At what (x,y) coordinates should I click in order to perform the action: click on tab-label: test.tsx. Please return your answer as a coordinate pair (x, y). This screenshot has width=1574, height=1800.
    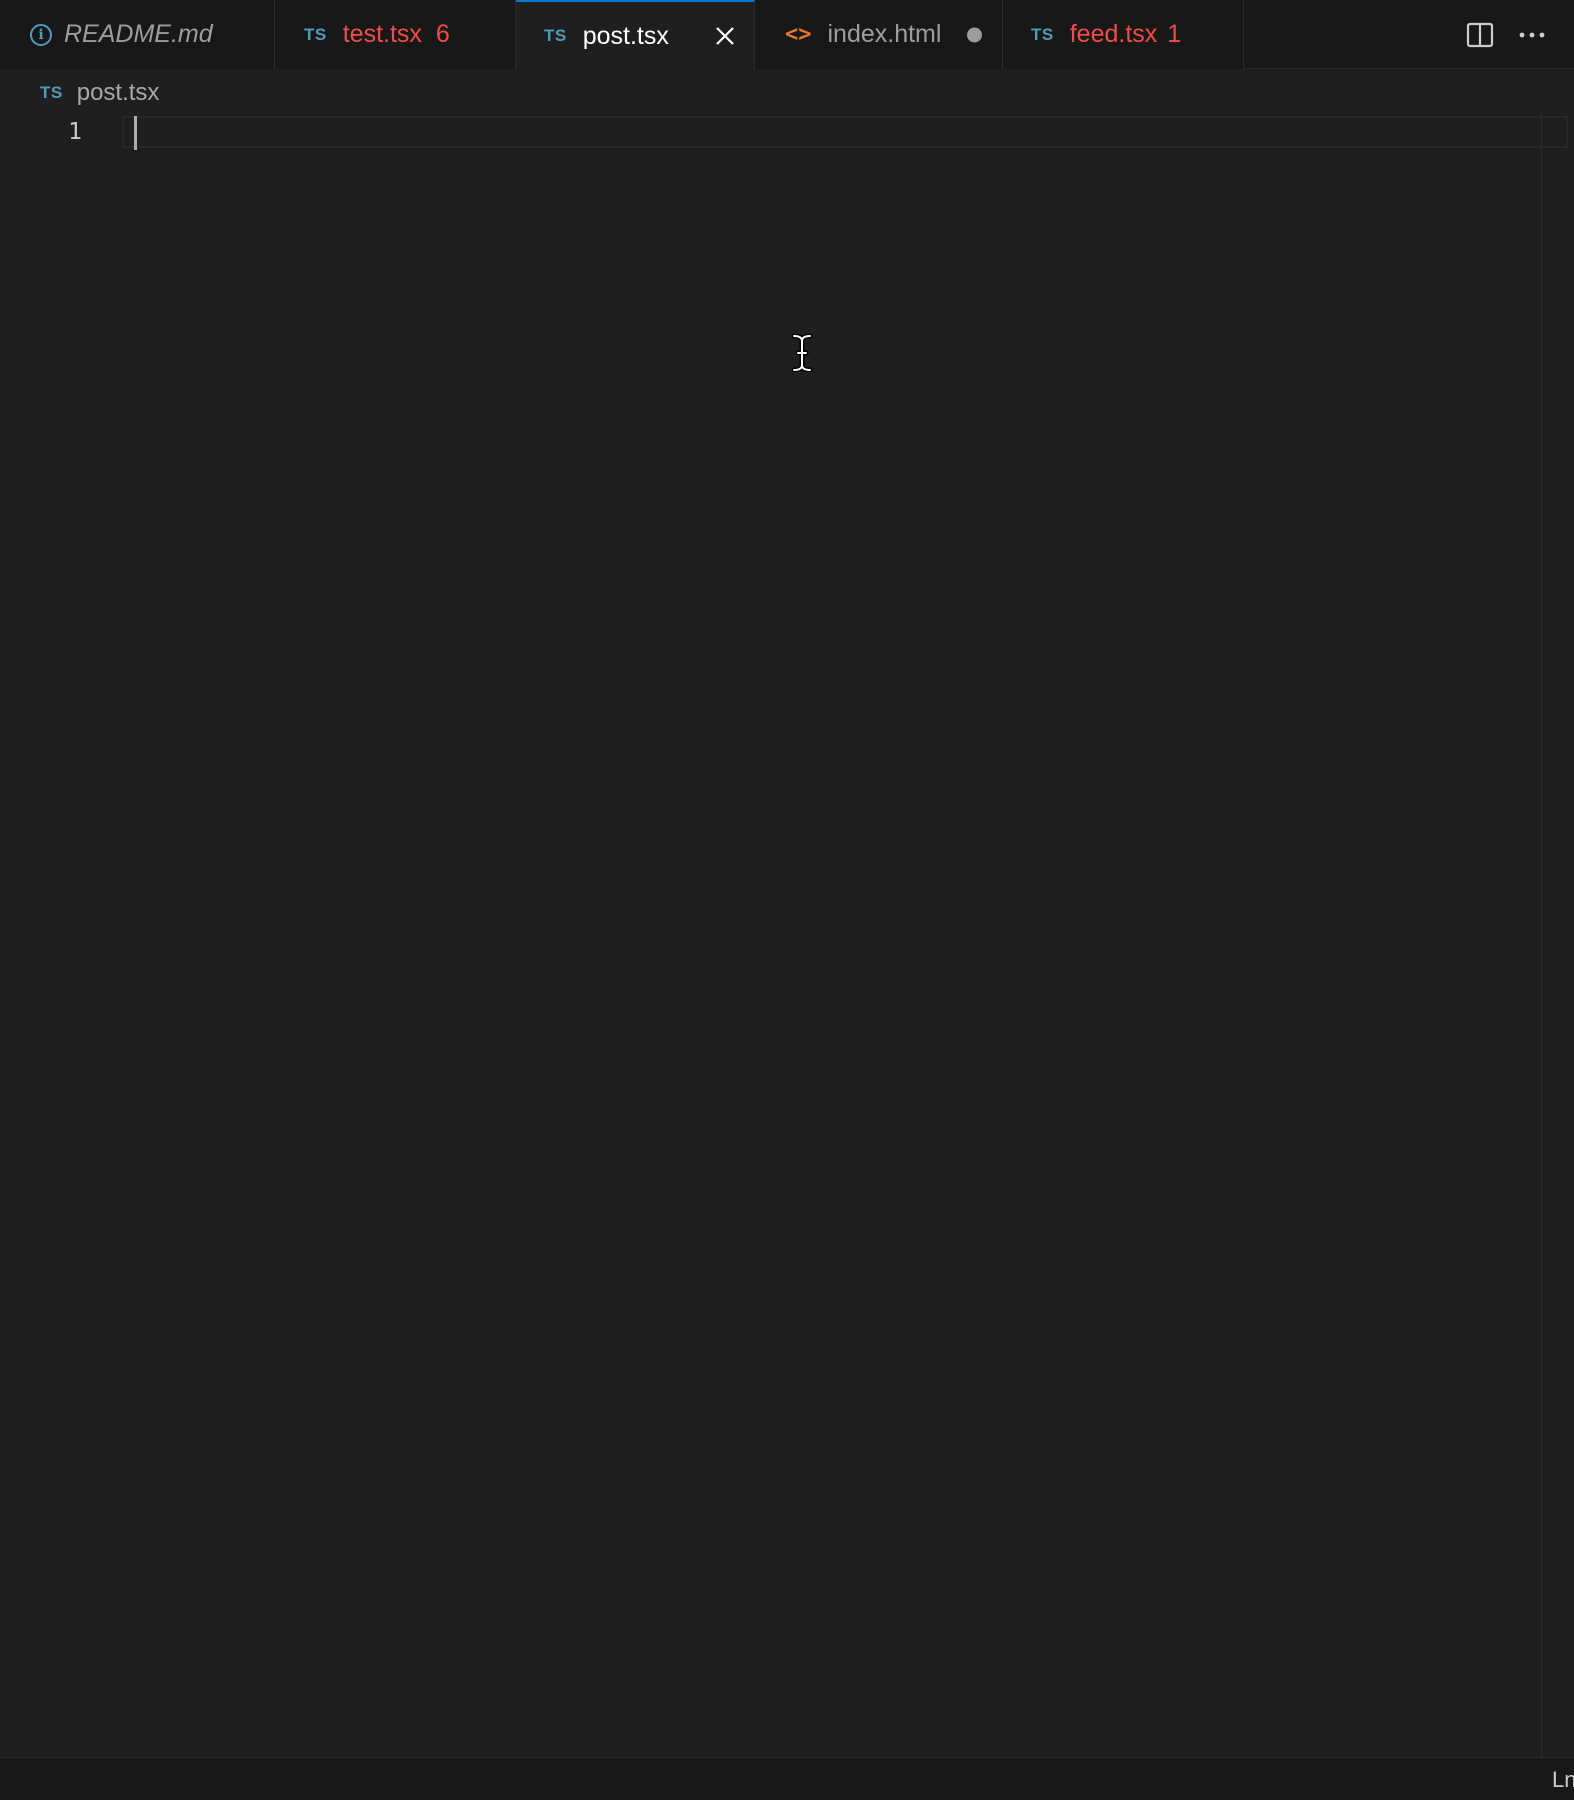
    Looking at the image, I should click on (382, 34).